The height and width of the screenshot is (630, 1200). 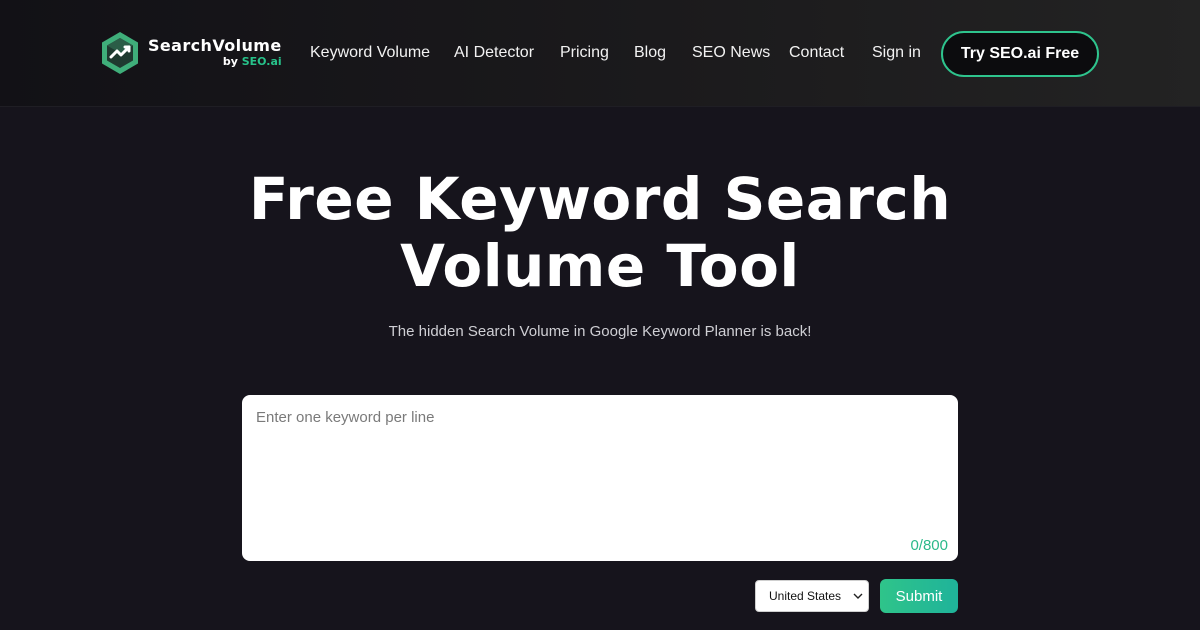 I want to click on country-select-value: United States, so click(x=805, y=596).